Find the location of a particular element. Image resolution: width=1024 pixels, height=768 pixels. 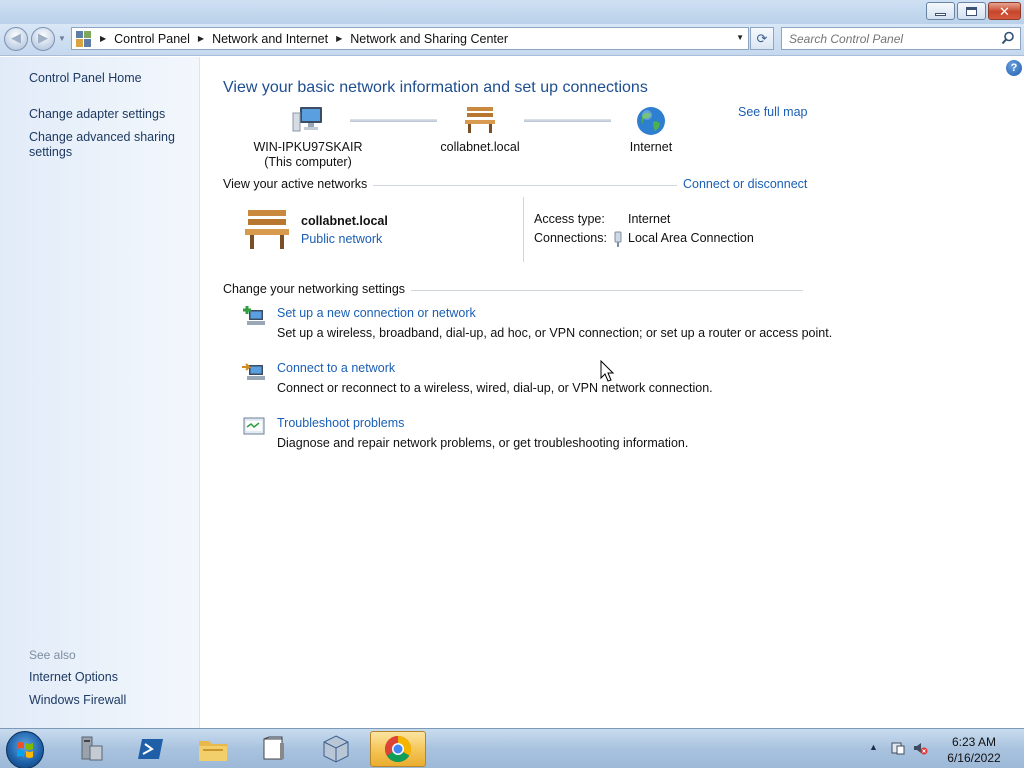

see-full-map-link: See full map is located at coordinates (772, 112).